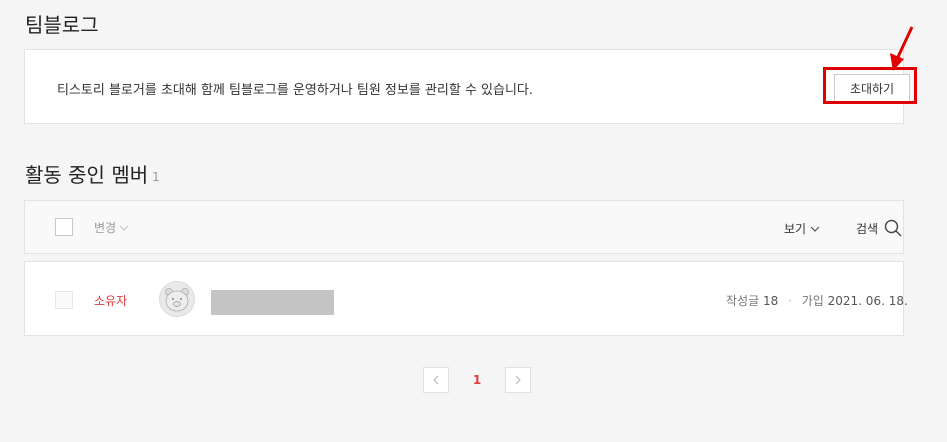 The height and width of the screenshot is (442, 947). I want to click on join-date: 2021. 06. 18., so click(867, 301).